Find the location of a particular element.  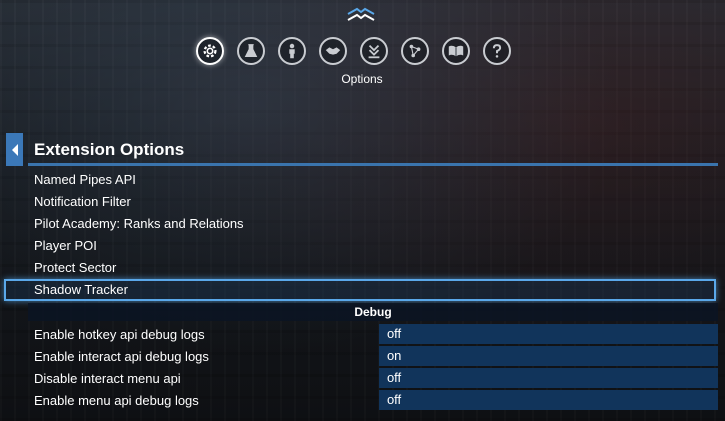

page-title: Extension Options is located at coordinates (109, 149).